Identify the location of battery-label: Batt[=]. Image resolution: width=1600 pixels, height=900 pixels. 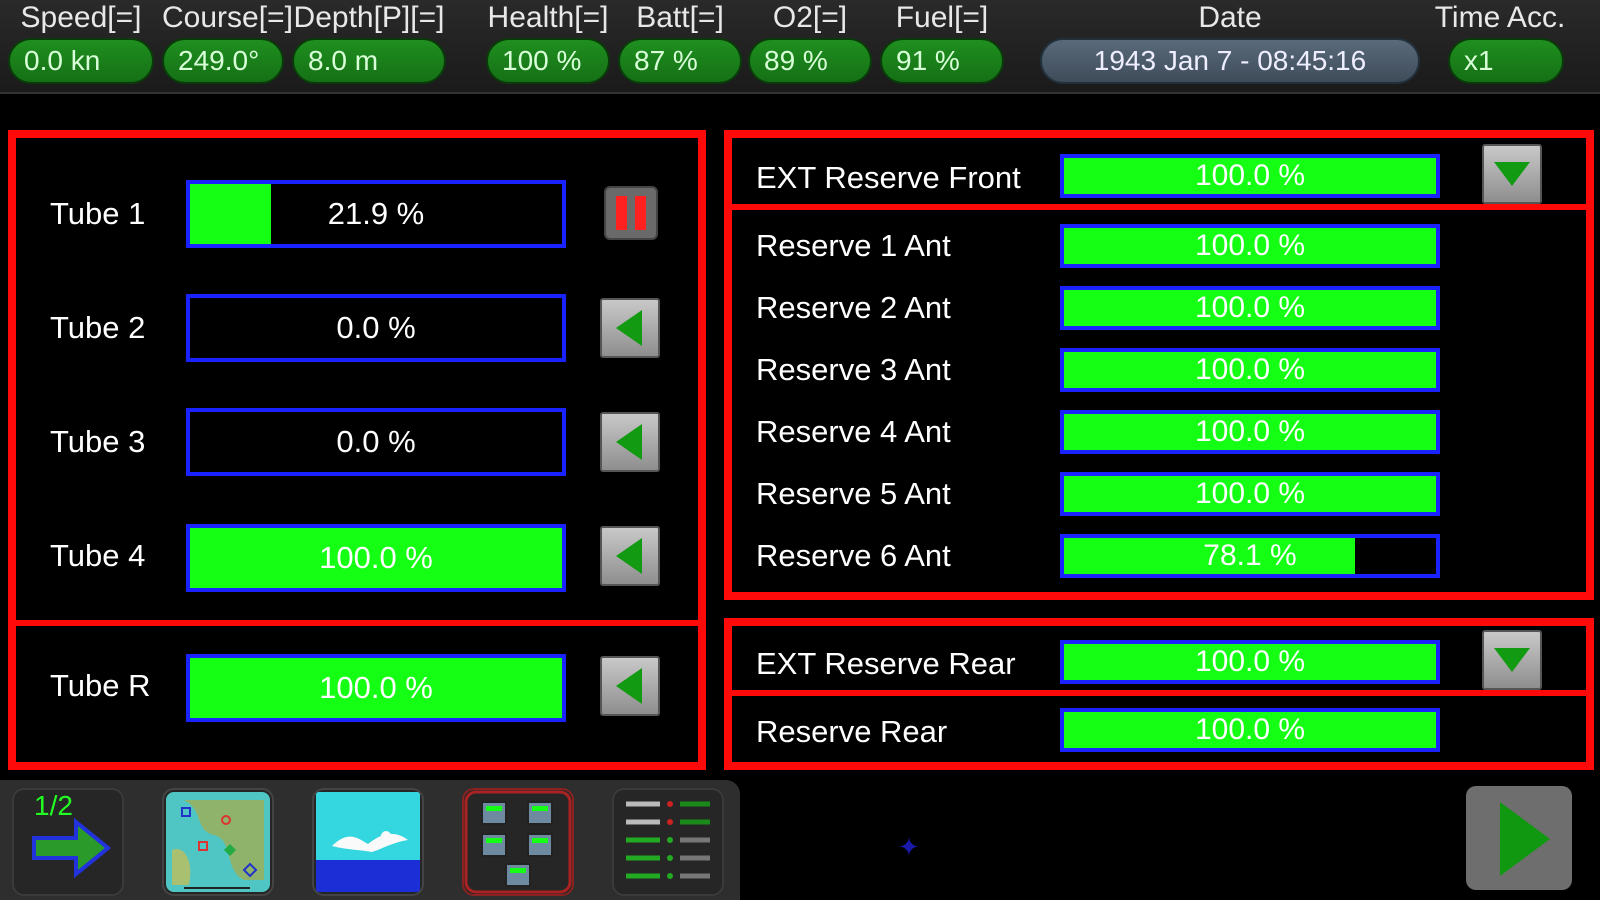
(680, 17).